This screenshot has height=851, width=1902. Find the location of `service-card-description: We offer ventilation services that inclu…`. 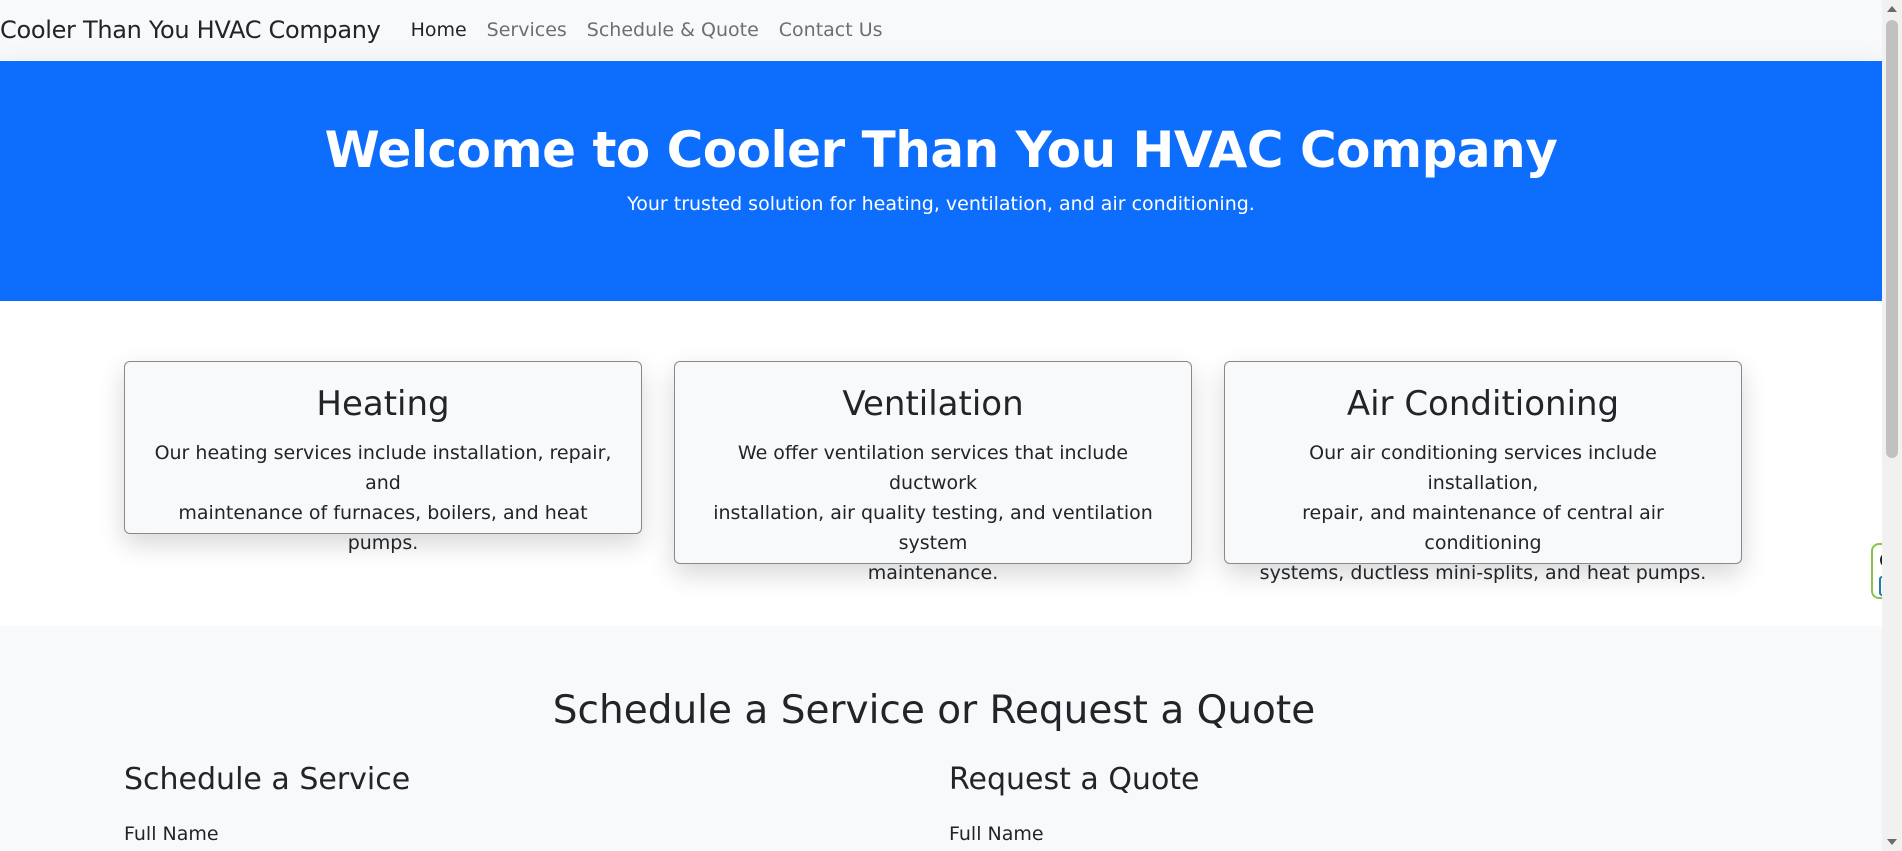

service-card-description: We offer ventilation services that inclu… is located at coordinates (933, 513).